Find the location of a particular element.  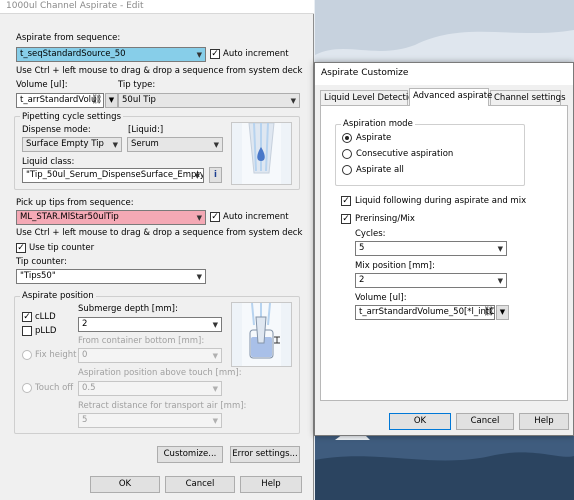

mode-aspirate-all-radio is located at coordinates (347, 170).